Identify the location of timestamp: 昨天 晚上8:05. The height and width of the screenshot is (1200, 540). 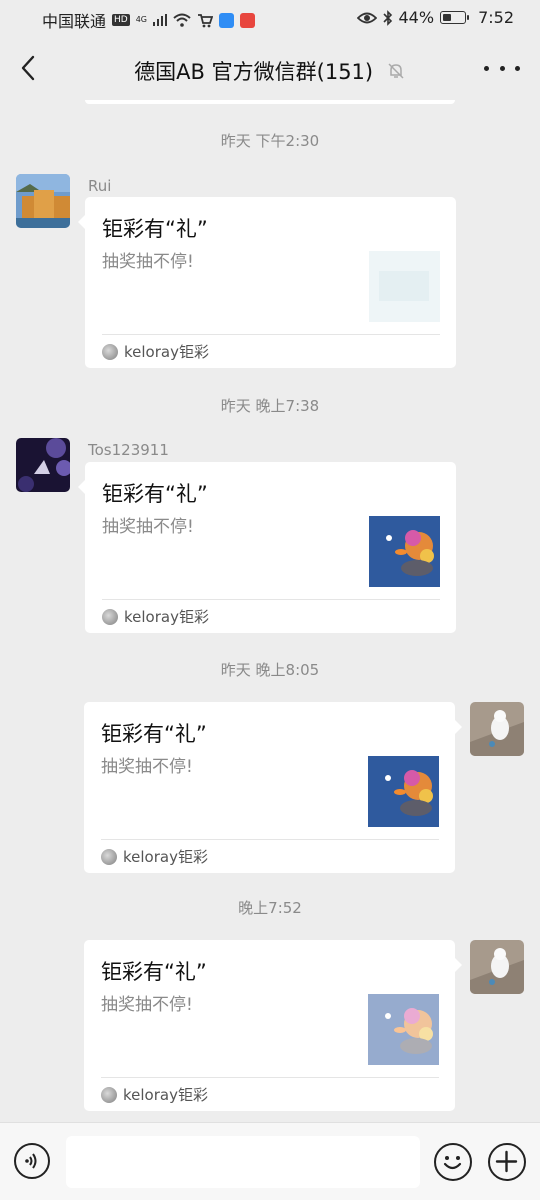
(270, 670).